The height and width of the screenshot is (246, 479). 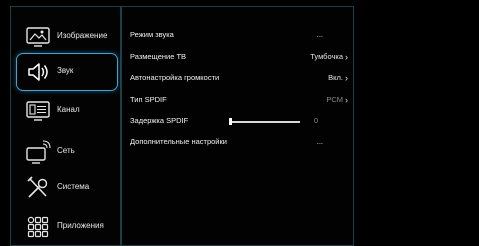 What do you see at coordinates (82, 35) in the screenshot?
I see `sidebar-item-label: Изображение` at bounding box center [82, 35].